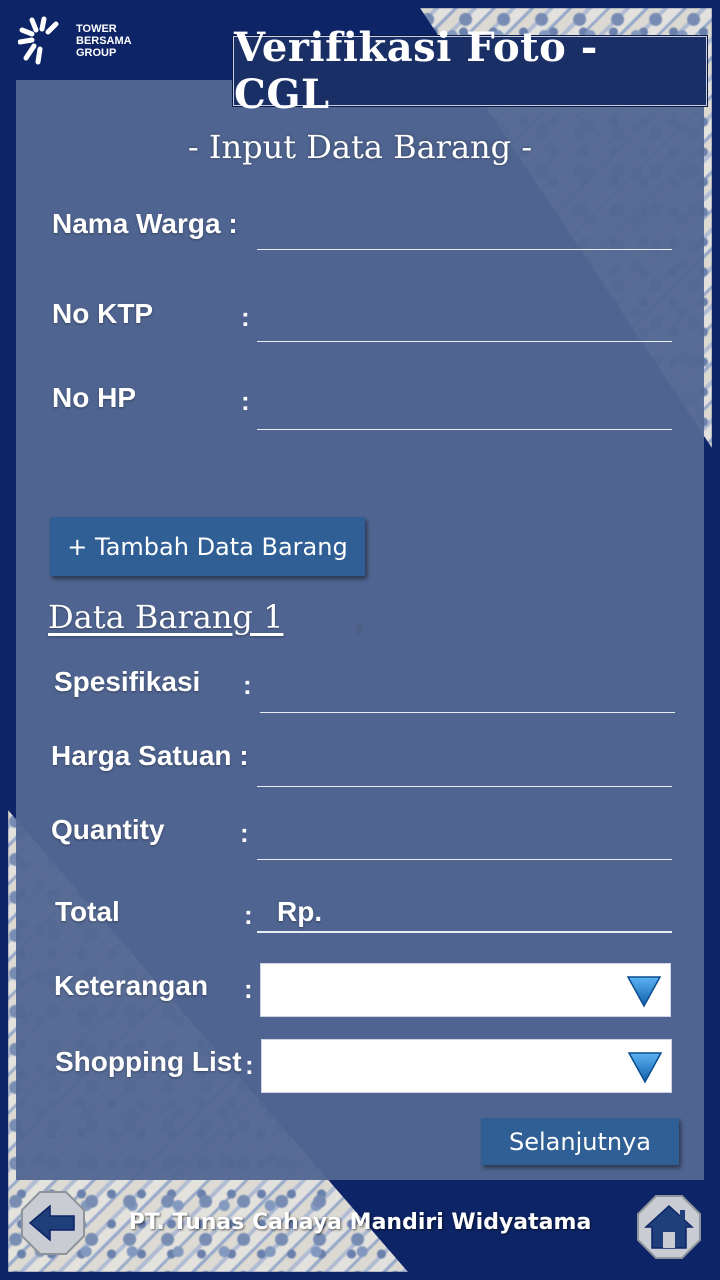  I want to click on harga-satuan-input, so click(464, 770).